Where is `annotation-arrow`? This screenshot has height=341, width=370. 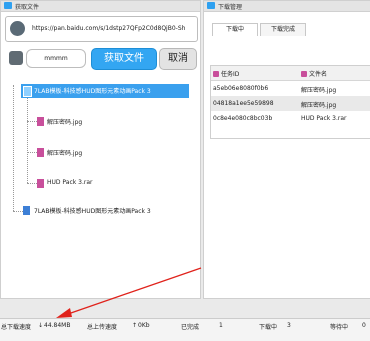
annotation-arrow is located at coordinates (129, 292).